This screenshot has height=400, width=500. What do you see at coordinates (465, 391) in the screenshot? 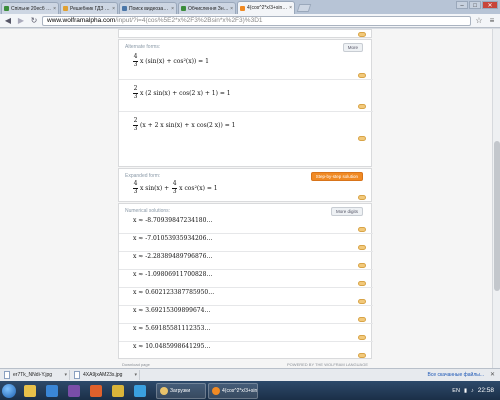
I see `network-icon: ▮` at bounding box center [465, 391].